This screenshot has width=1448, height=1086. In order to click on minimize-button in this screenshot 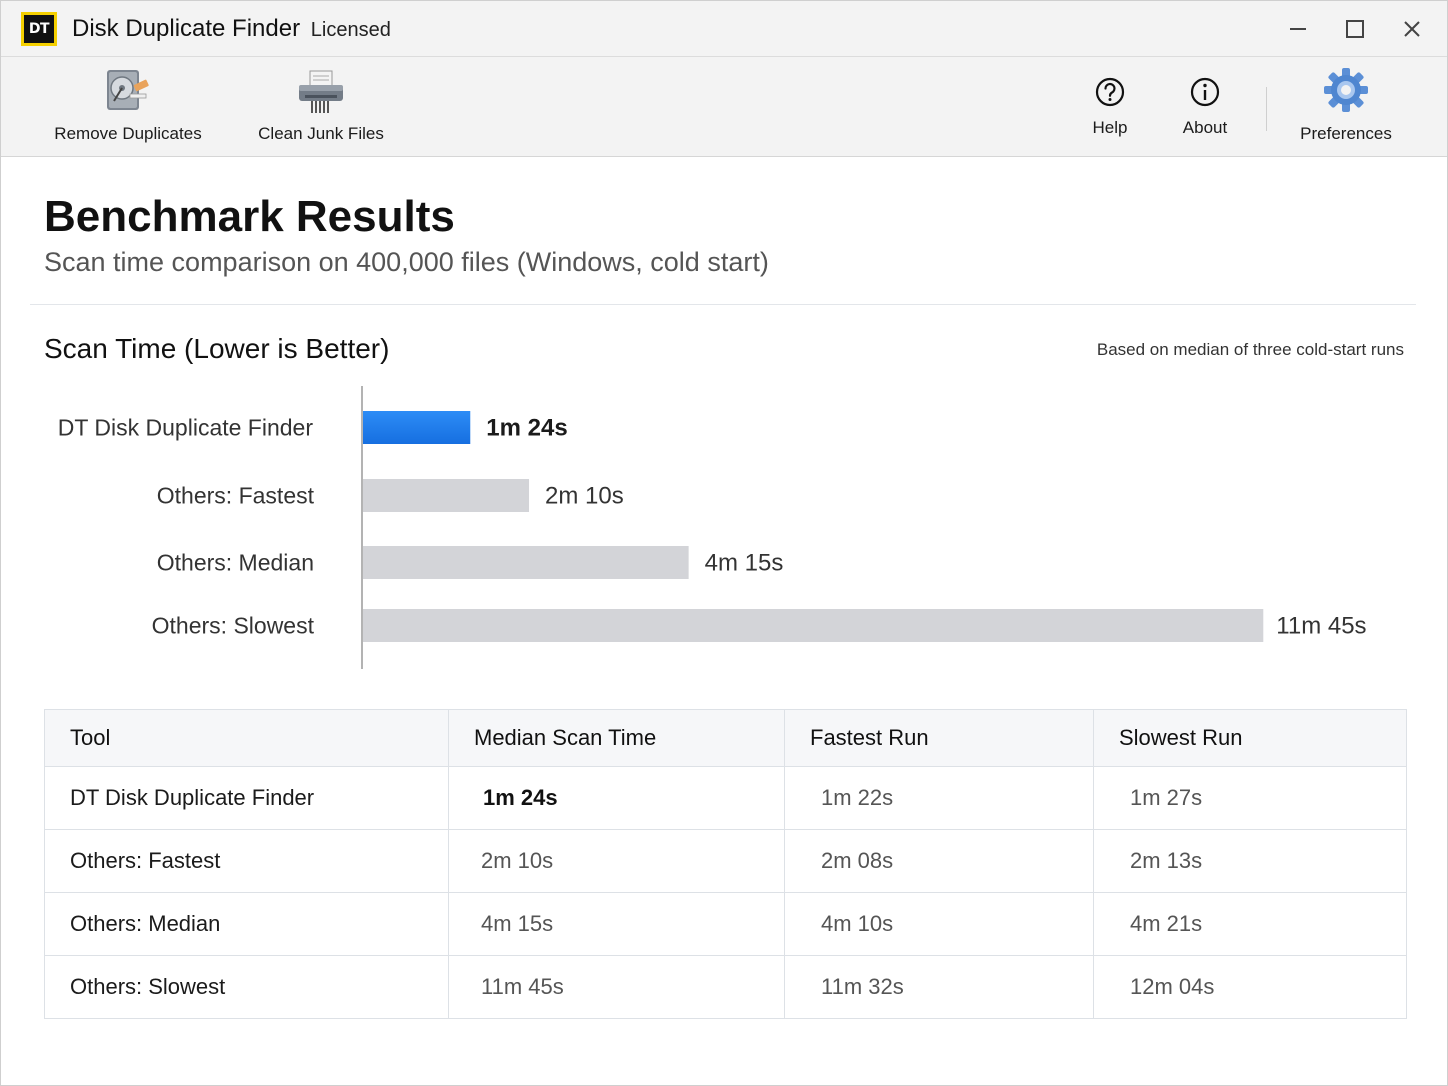, I will do `click(1298, 29)`.